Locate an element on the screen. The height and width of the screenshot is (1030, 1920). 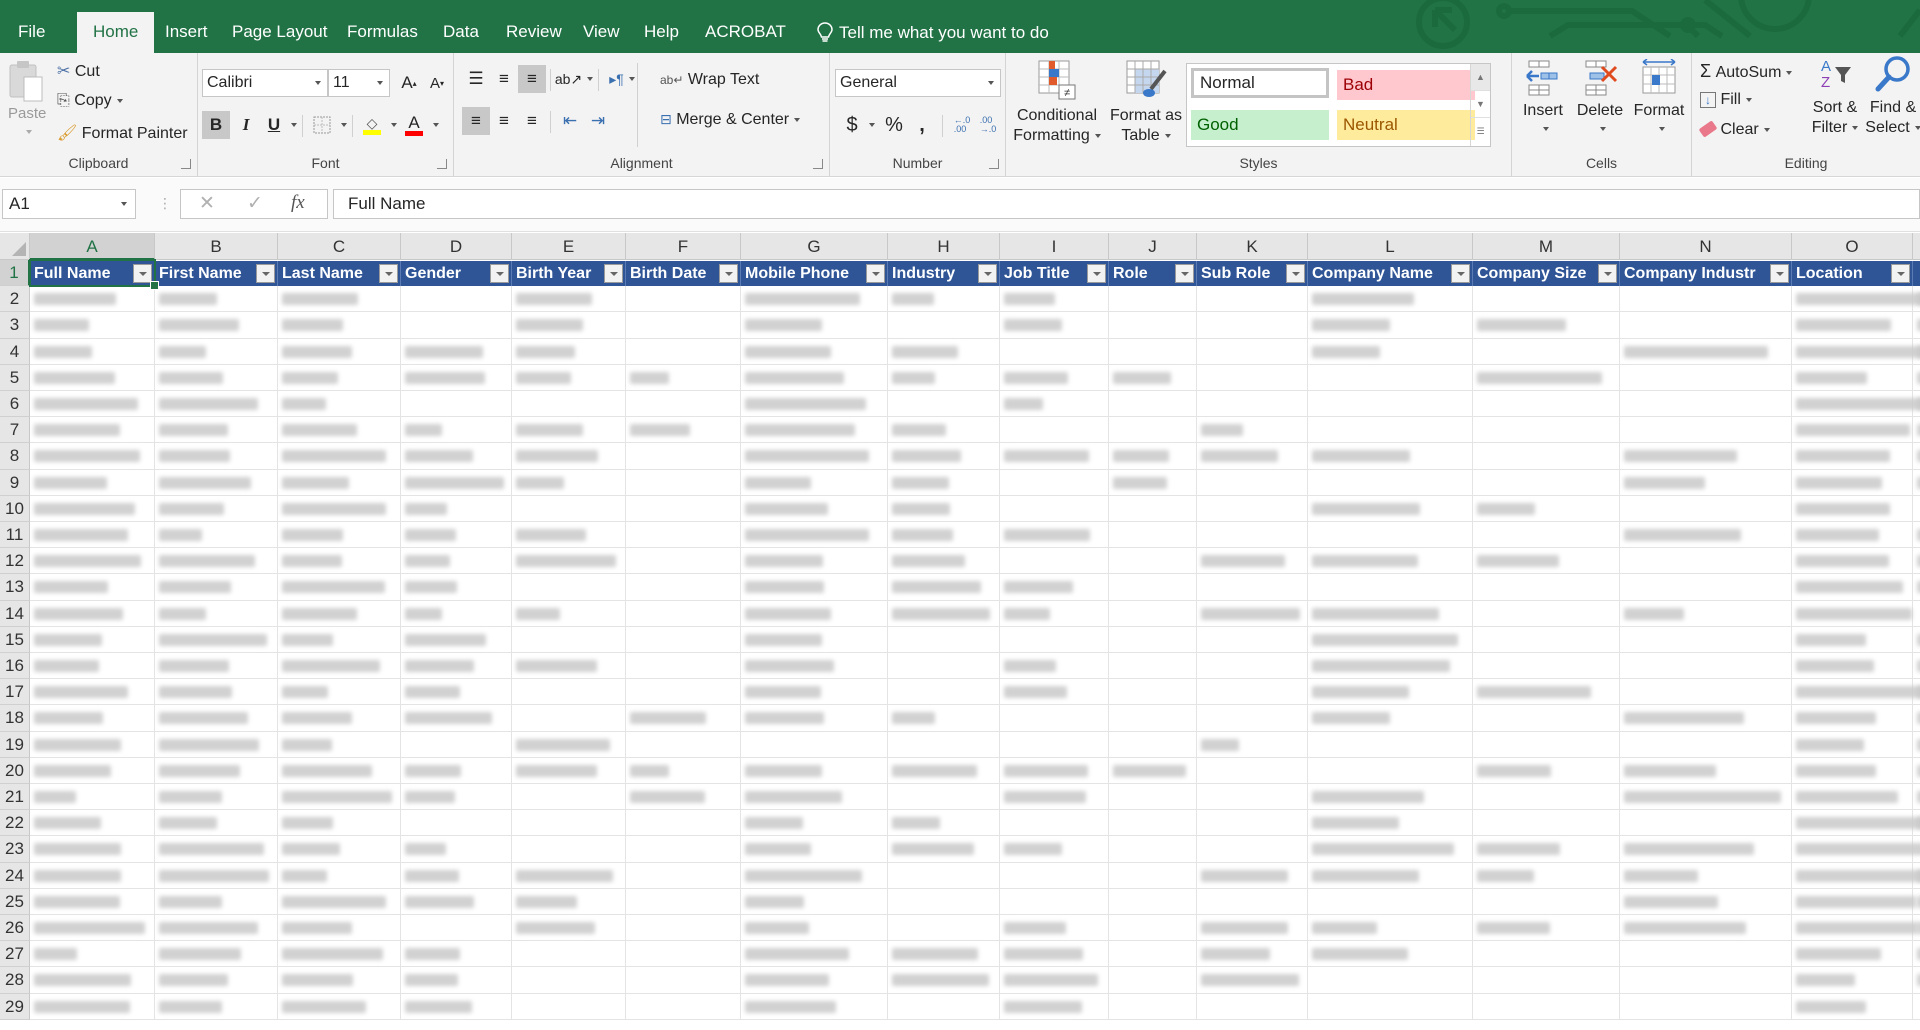
delete-cells-button: Delete is located at coordinates (1600, 104).